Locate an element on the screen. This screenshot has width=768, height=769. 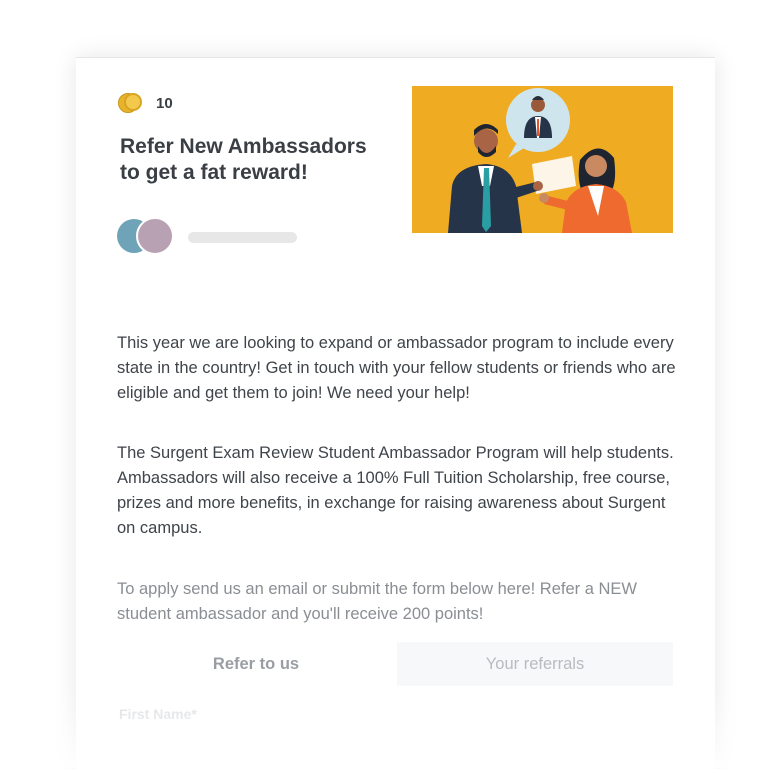
points-row: 10 is located at coordinates (145, 103).